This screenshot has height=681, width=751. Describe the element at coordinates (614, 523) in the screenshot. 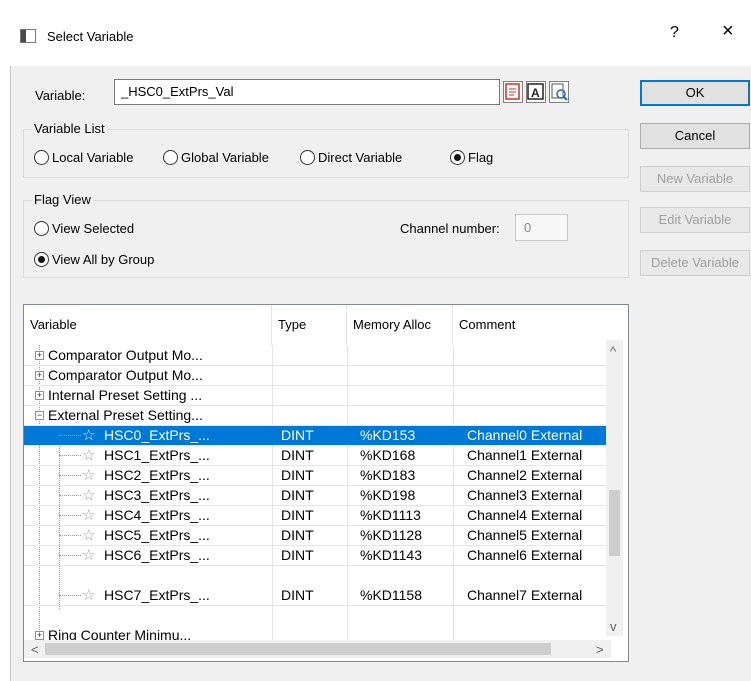

I see `vertical-scroll-thumb` at that location.